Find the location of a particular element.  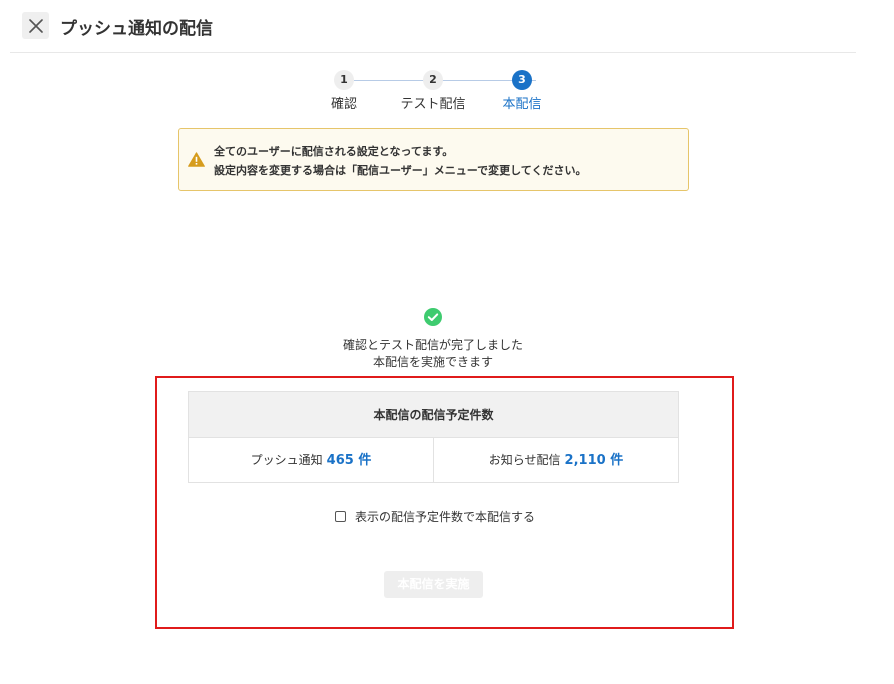

step-label: テスト配信 is located at coordinates (433, 104).